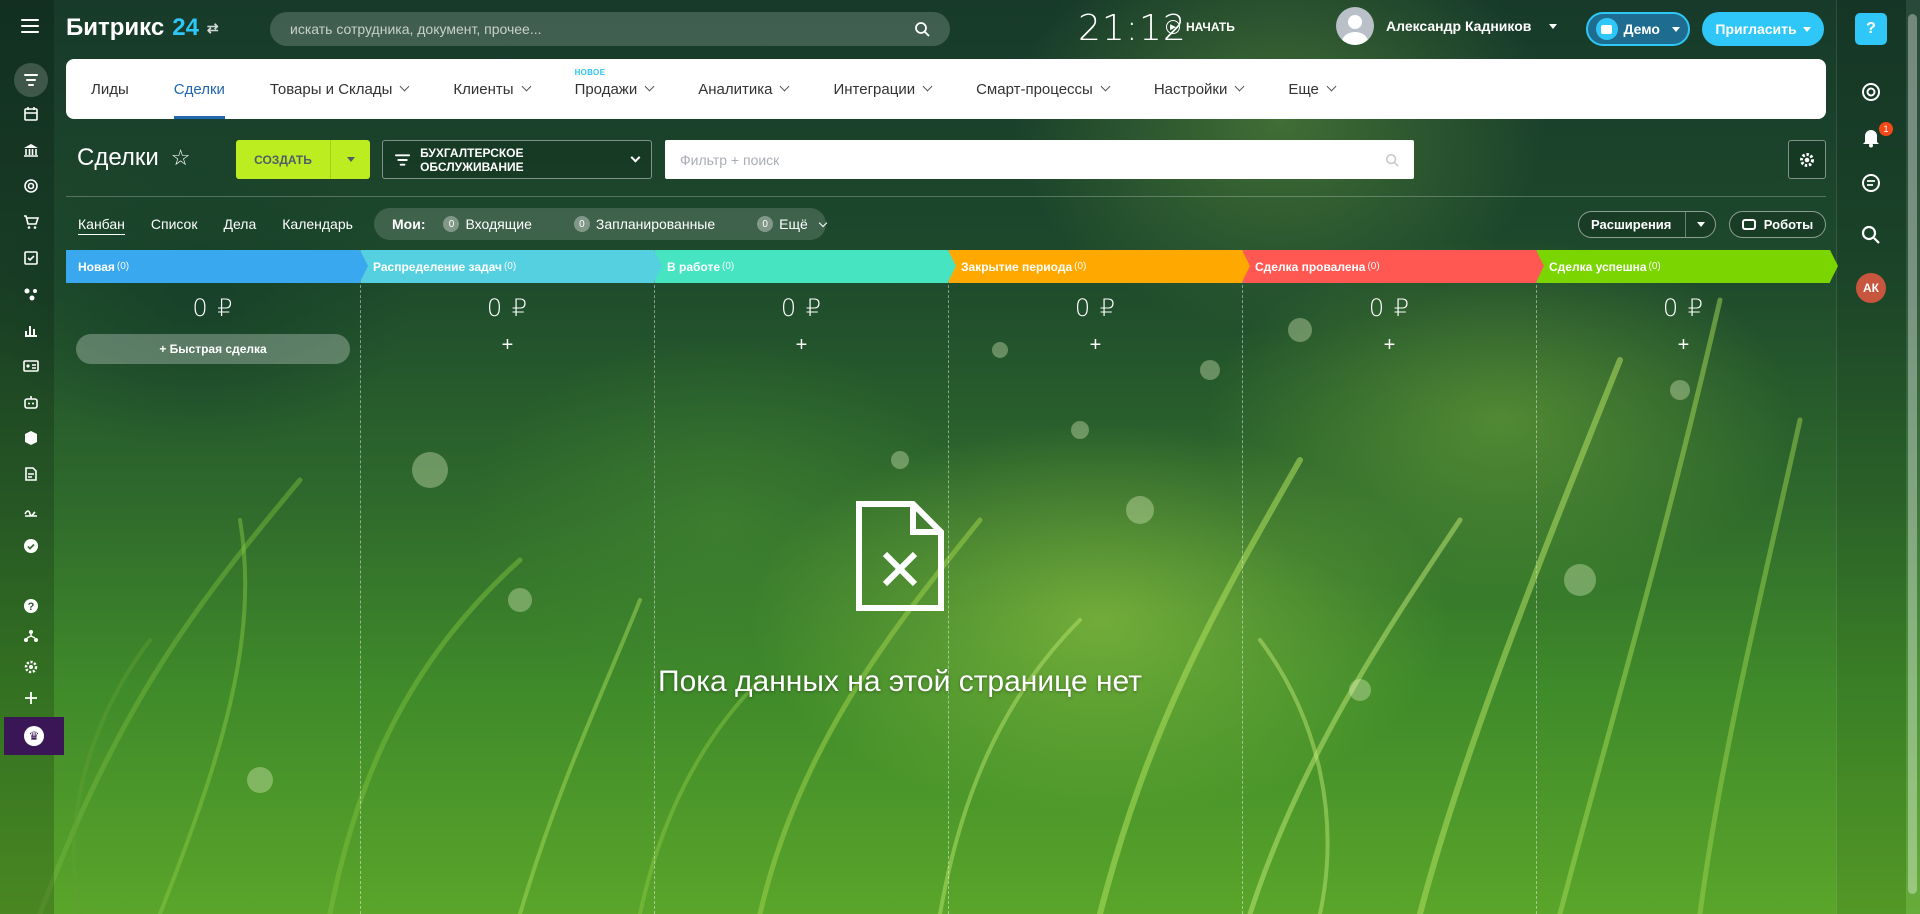 This screenshot has height=914, width=1920. I want to click on nodes-icon, so click(31, 294).